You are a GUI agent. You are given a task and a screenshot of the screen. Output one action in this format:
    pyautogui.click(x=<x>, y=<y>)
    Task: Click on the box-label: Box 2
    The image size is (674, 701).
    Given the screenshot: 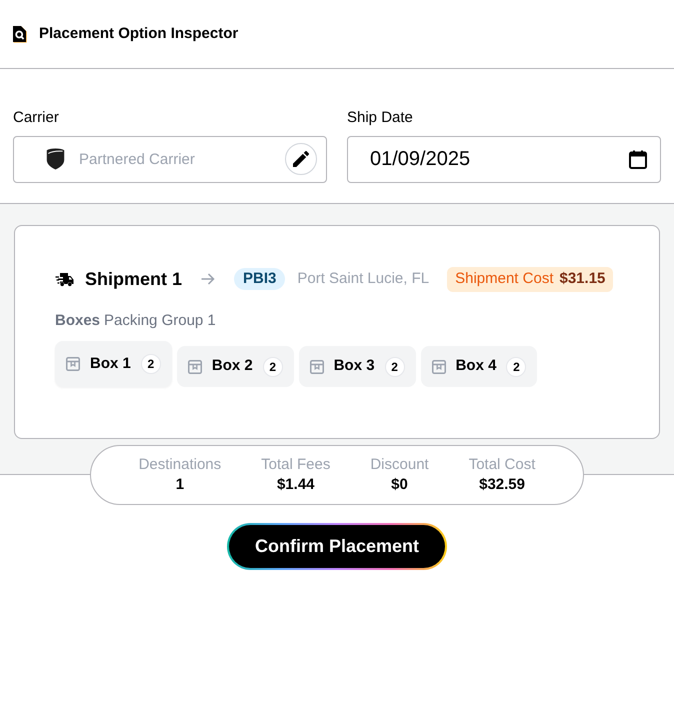 What is the action you would take?
    pyautogui.click(x=232, y=366)
    